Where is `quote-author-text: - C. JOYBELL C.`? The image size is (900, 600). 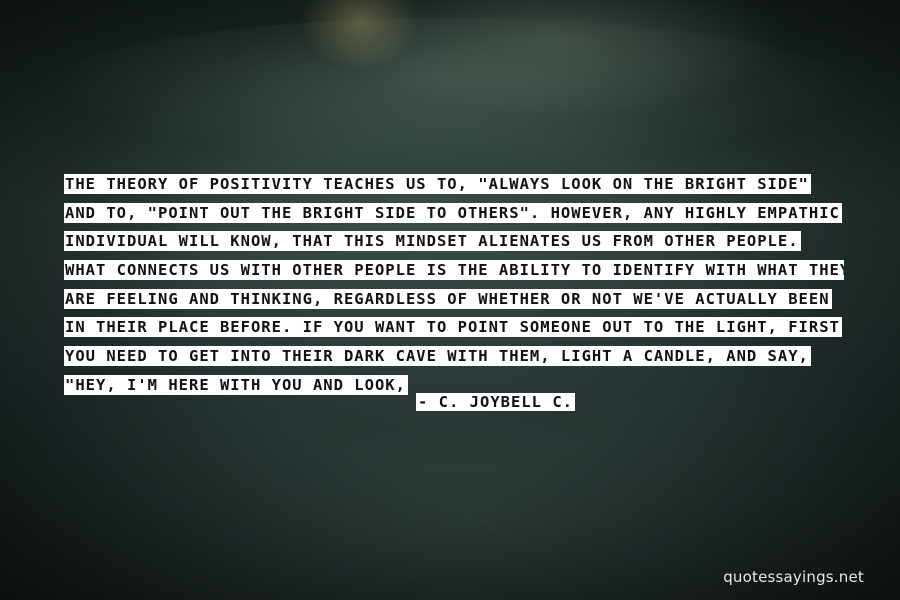
quote-author-text: - C. JOYBELL C. is located at coordinates (495, 402).